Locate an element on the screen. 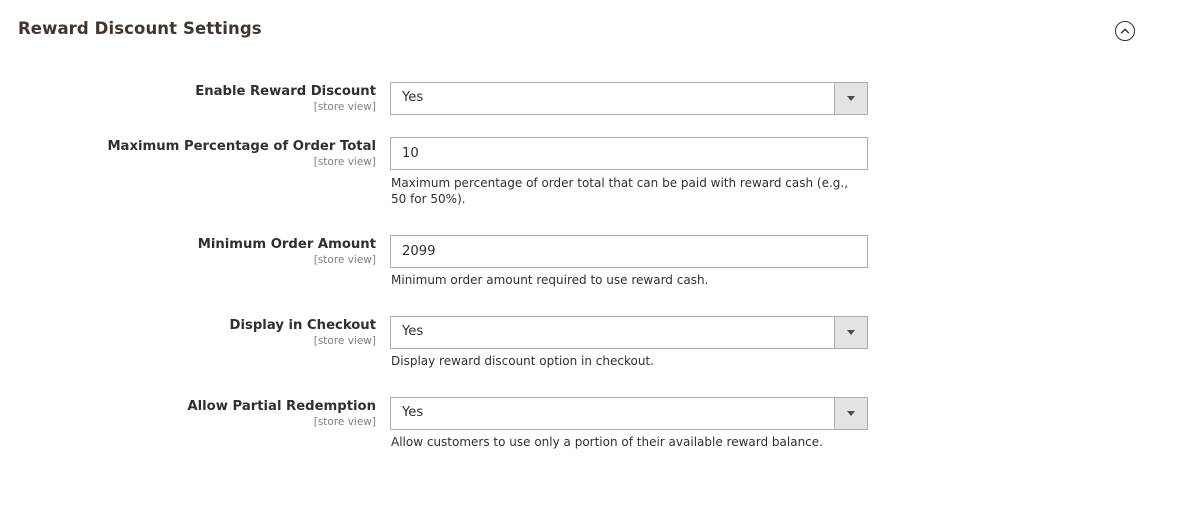  field-label: Enable Reward Discount is located at coordinates (285, 91).